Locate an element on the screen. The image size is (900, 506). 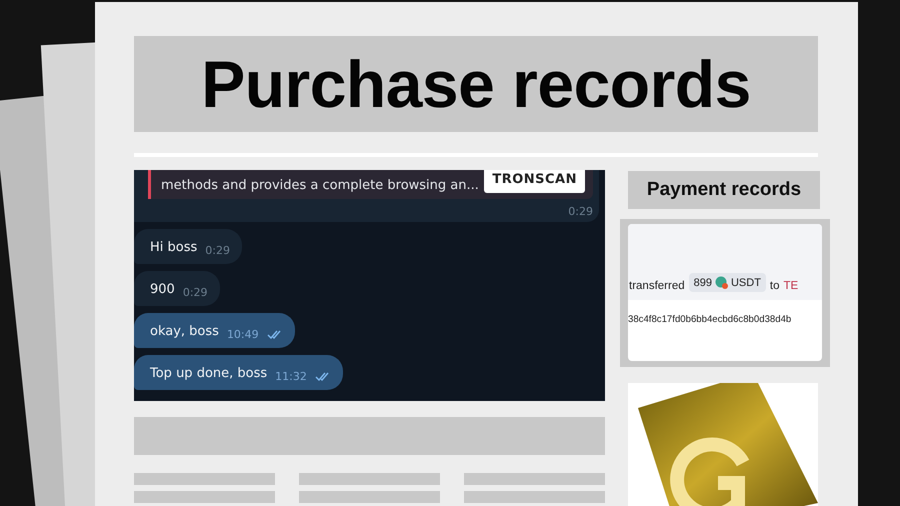
message-time: 11:32 is located at coordinates (291, 376).